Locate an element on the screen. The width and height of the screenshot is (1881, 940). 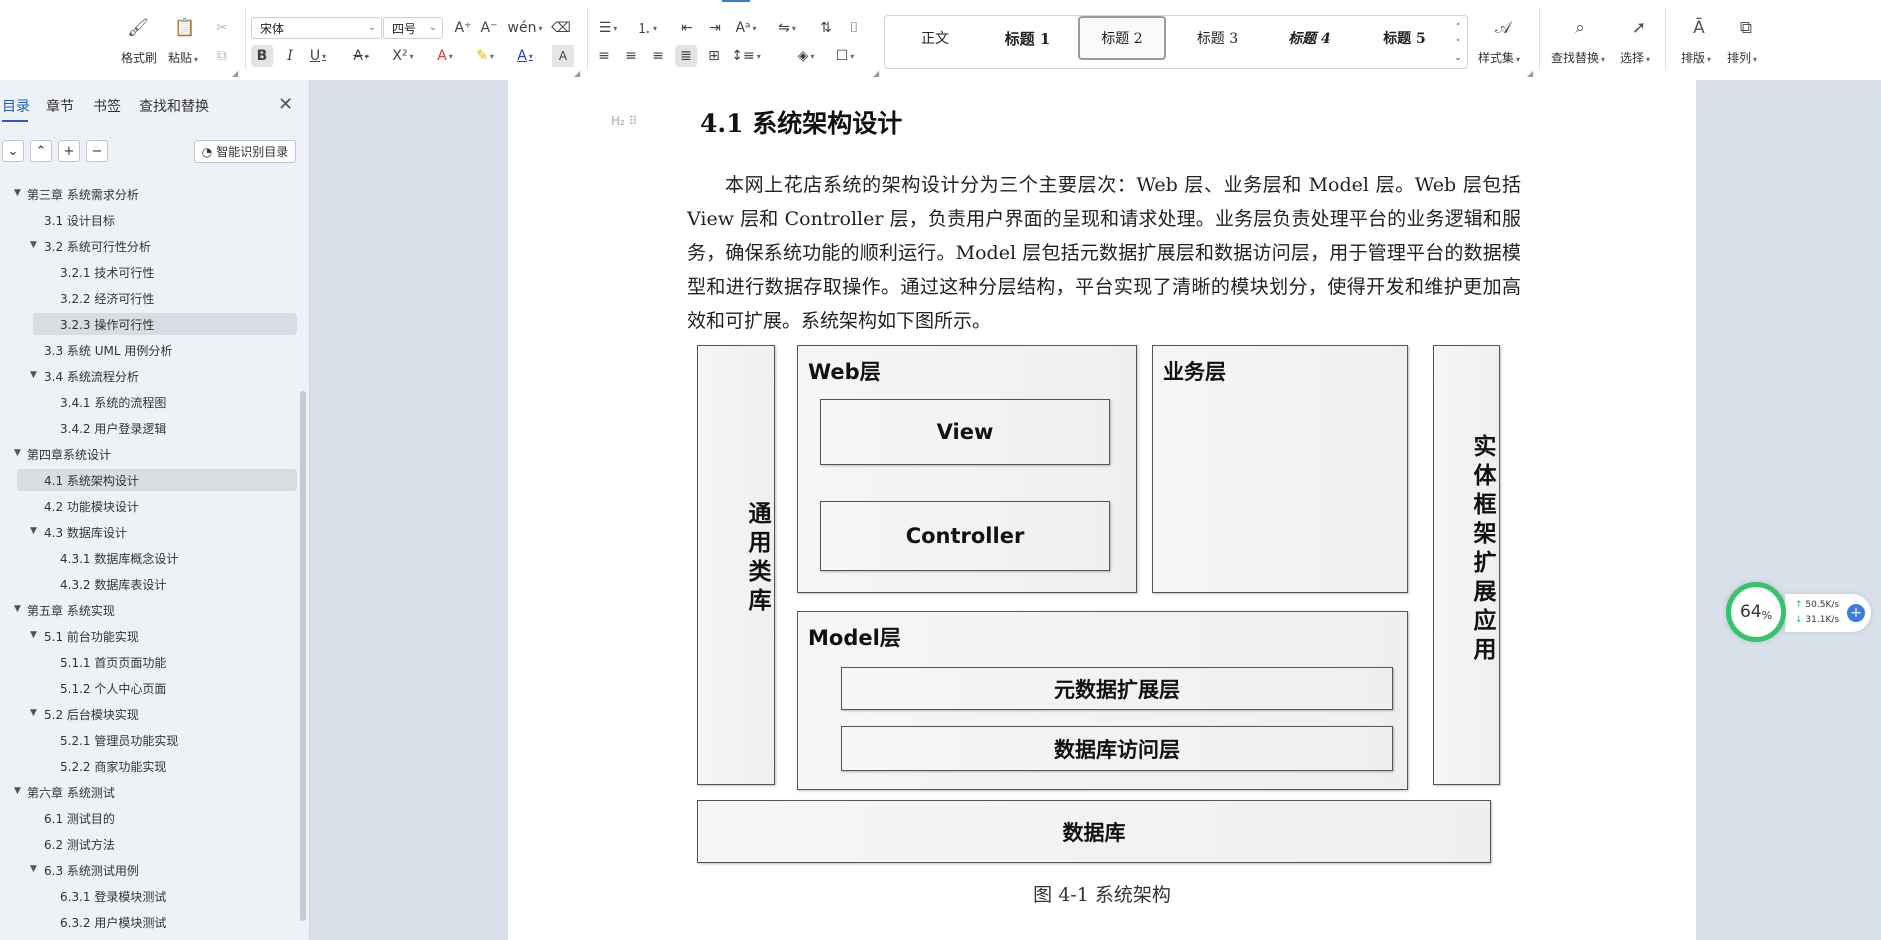
increase-indent-icon: ⇥ is located at coordinates (715, 28).